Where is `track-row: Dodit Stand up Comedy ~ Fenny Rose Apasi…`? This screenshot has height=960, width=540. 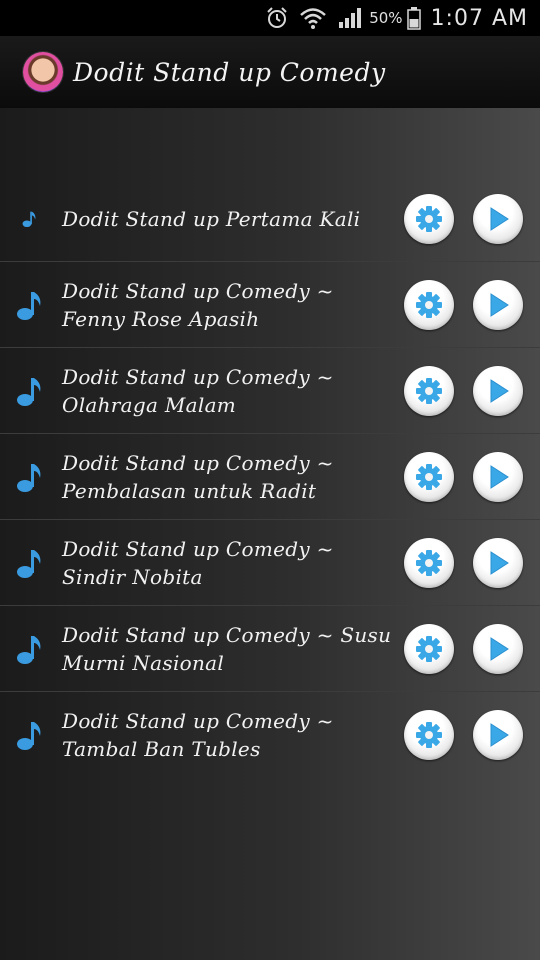
track-row: Dodit Stand up Comedy ~ Fenny Rose Apasi… is located at coordinates (270, 305).